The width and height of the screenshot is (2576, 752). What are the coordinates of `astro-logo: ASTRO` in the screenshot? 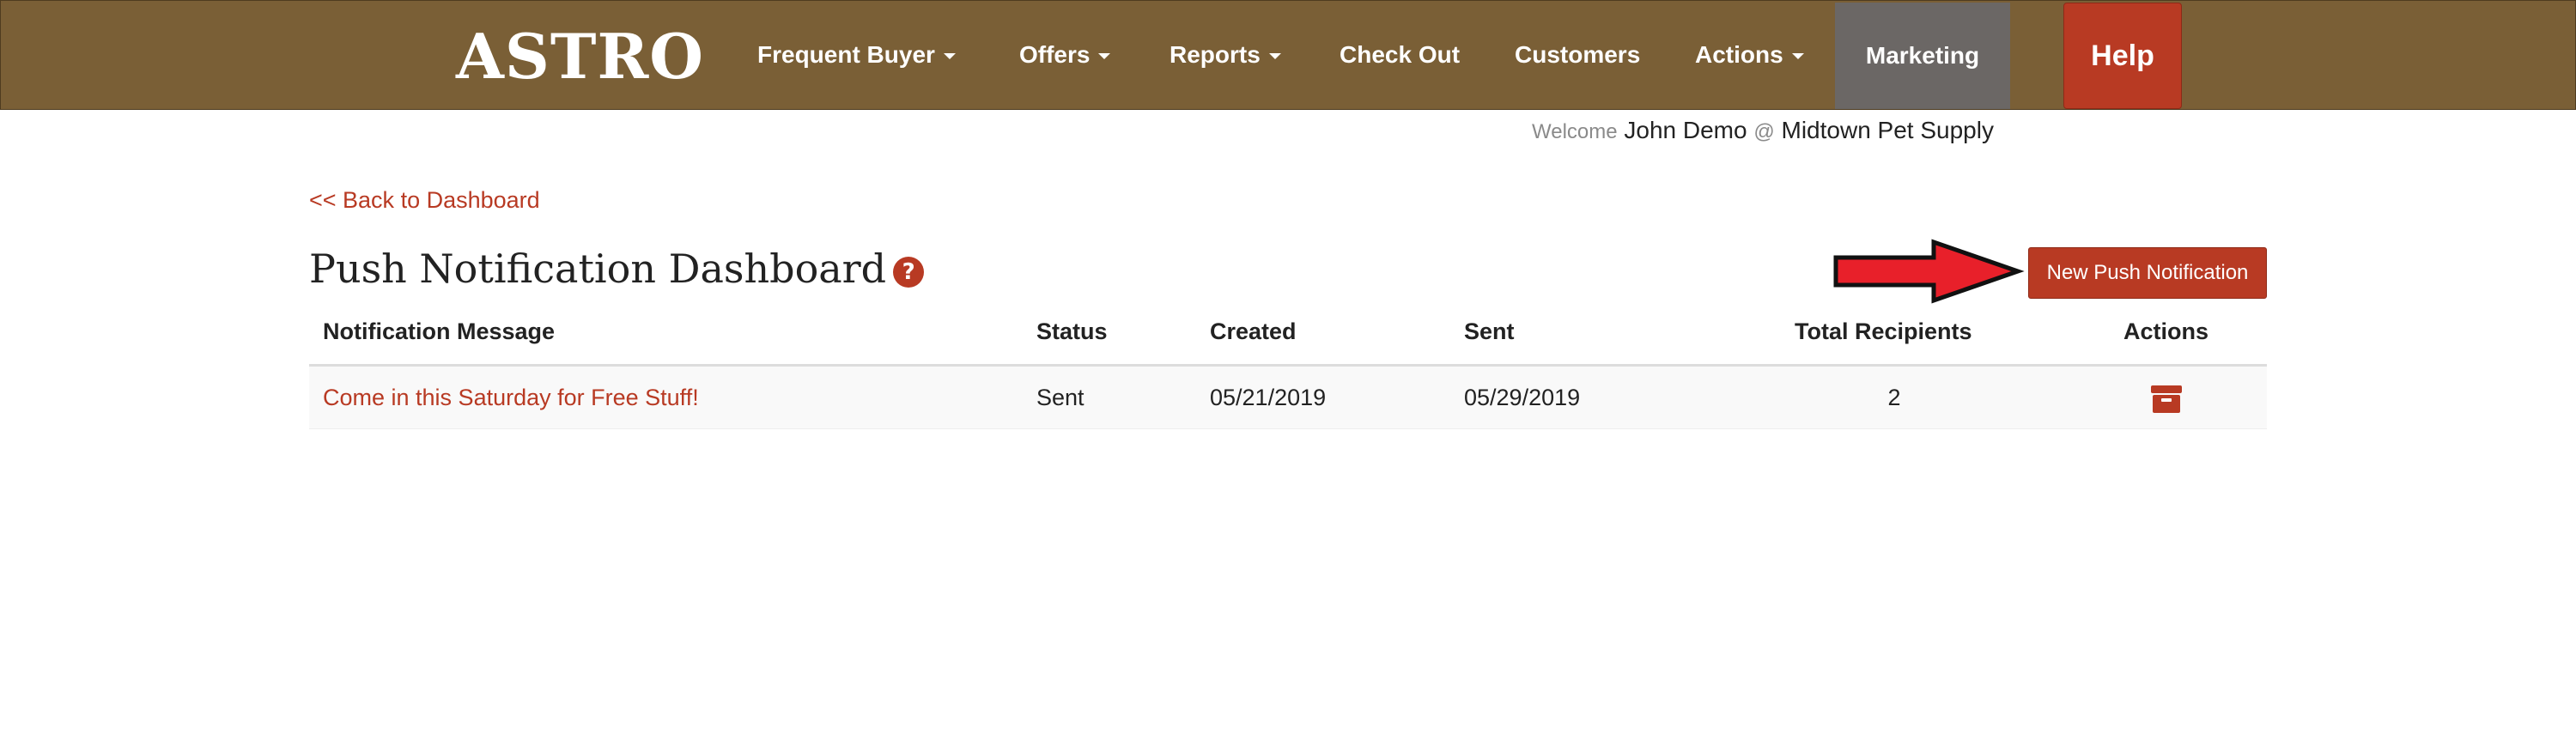 It's located at (580, 57).